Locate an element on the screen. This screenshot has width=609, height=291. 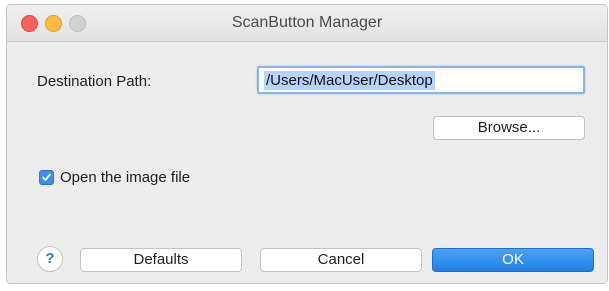
defaults-button: Defaults is located at coordinates (161, 260).